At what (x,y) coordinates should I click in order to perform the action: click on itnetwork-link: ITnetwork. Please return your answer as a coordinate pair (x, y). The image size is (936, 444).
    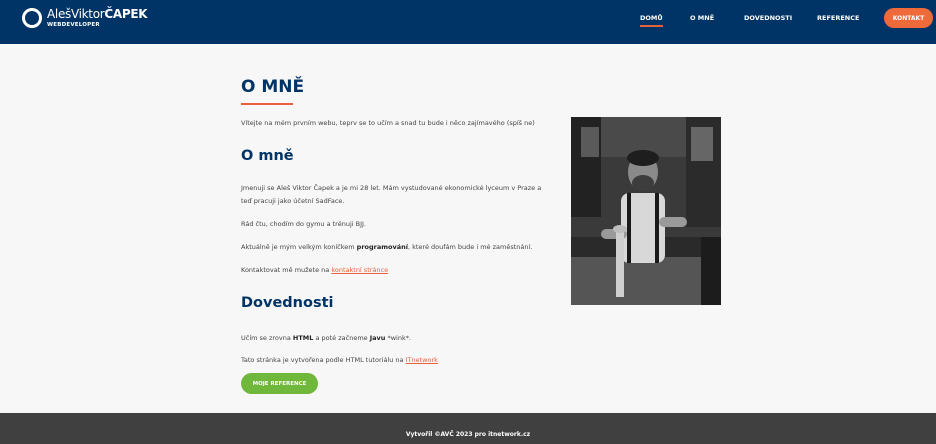
    Looking at the image, I should click on (422, 360).